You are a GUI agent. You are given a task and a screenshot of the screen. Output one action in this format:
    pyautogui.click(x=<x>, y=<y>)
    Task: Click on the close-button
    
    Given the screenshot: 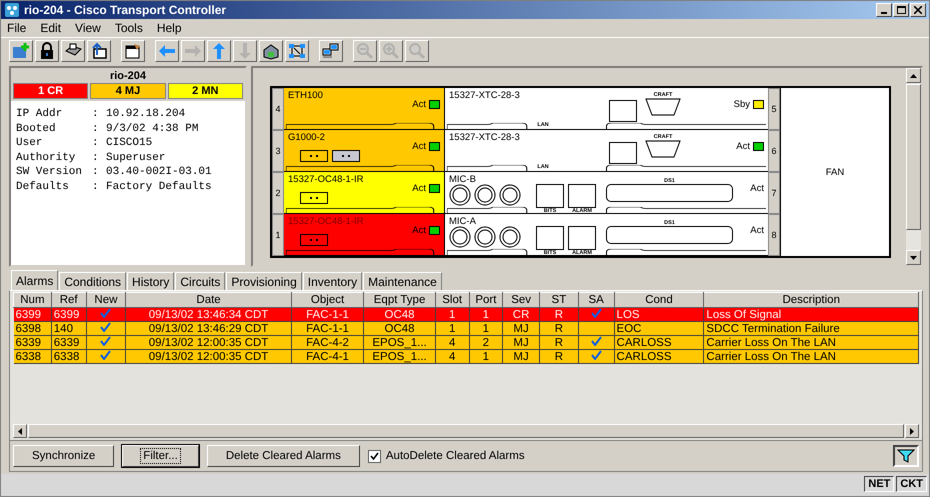 What is the action you would take?
    pyautogui.click(x=918, y=10)
    